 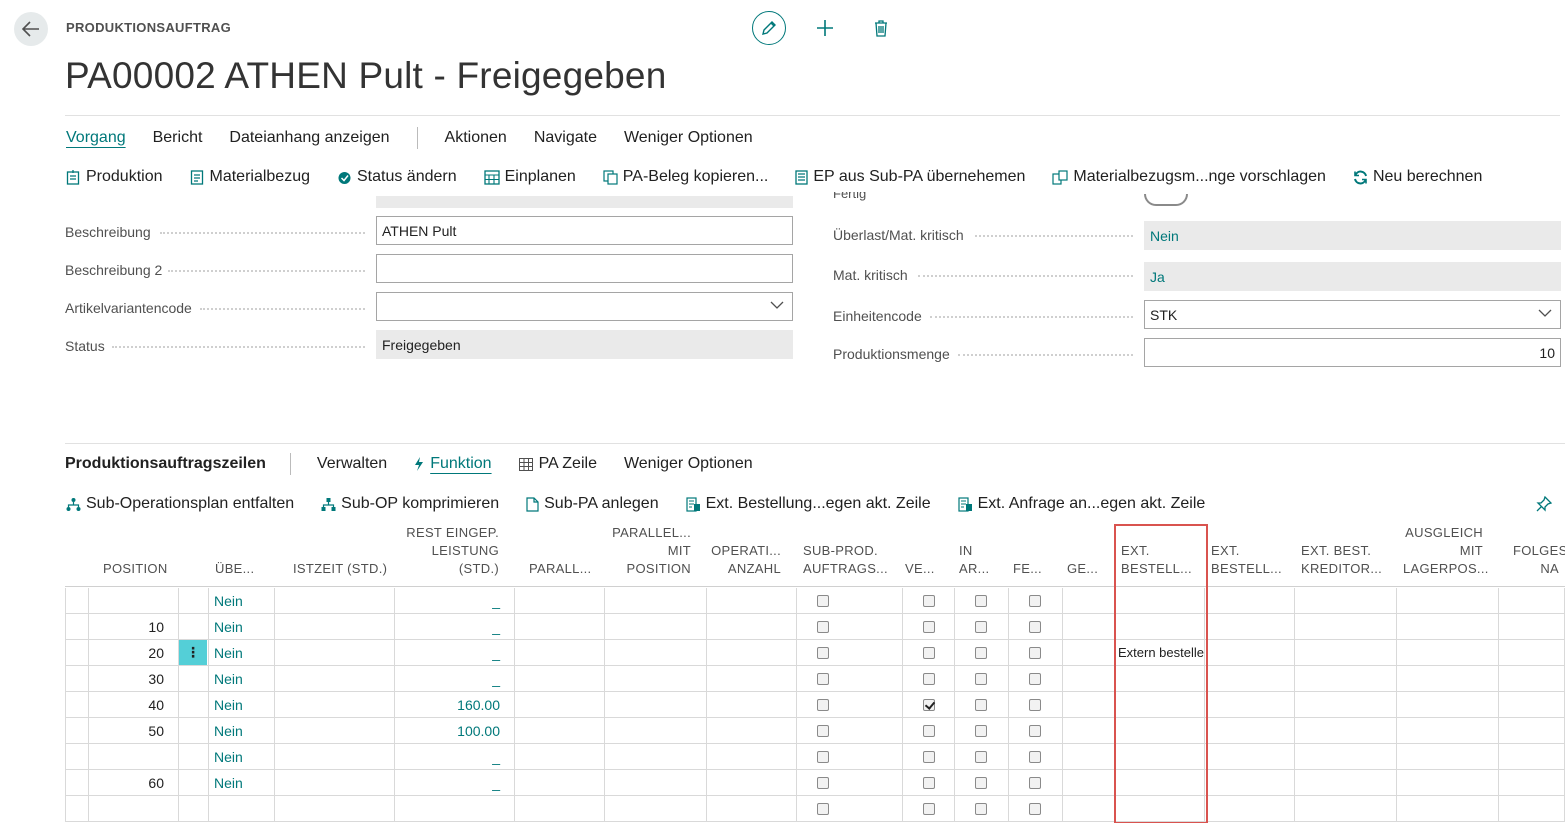 I want to click on produktion-button: Produktion, so click(x=114, y=177).